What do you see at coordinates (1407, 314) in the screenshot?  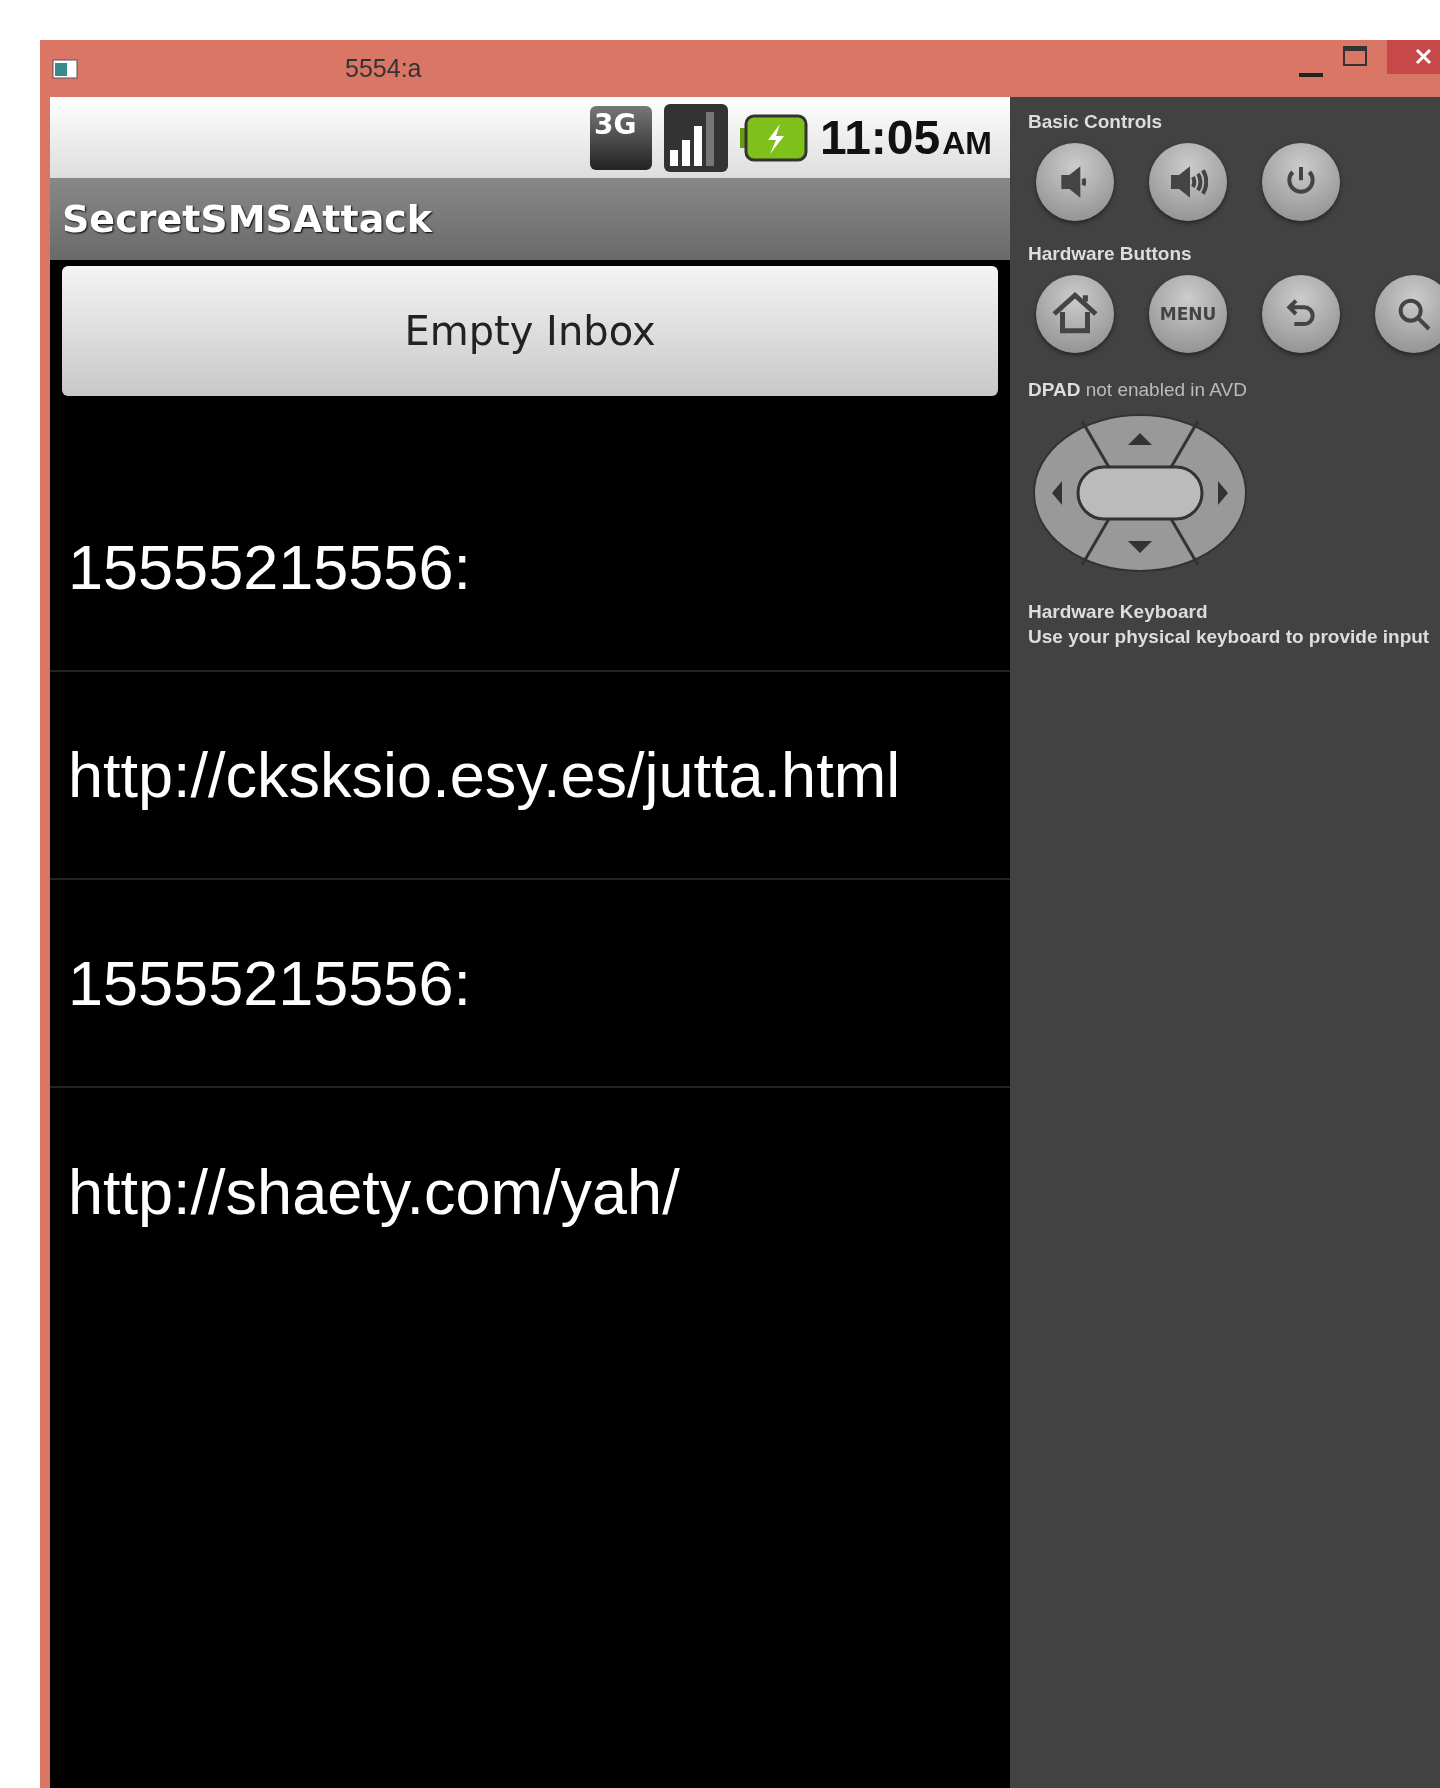 I see `search-button` at bounding box center [1407, 314].